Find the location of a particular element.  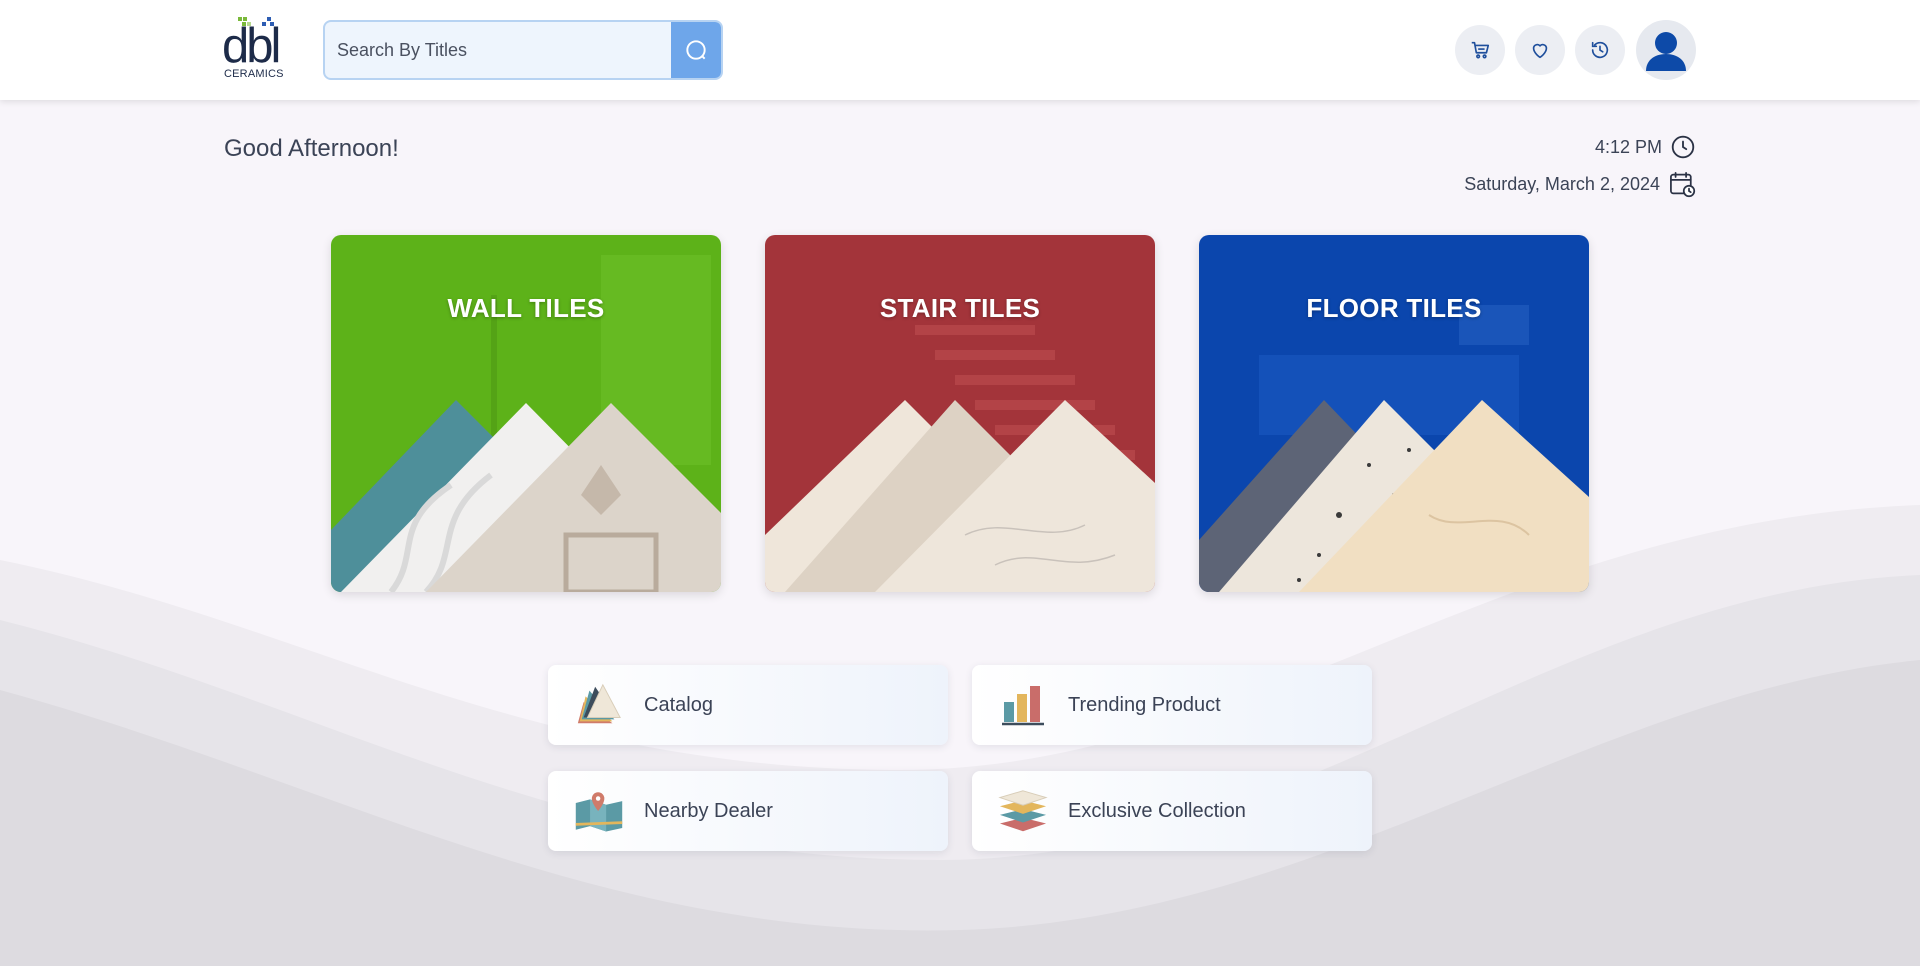

nearby-dealer-label: Nearby Dealer is located at coordinates (708, 810).